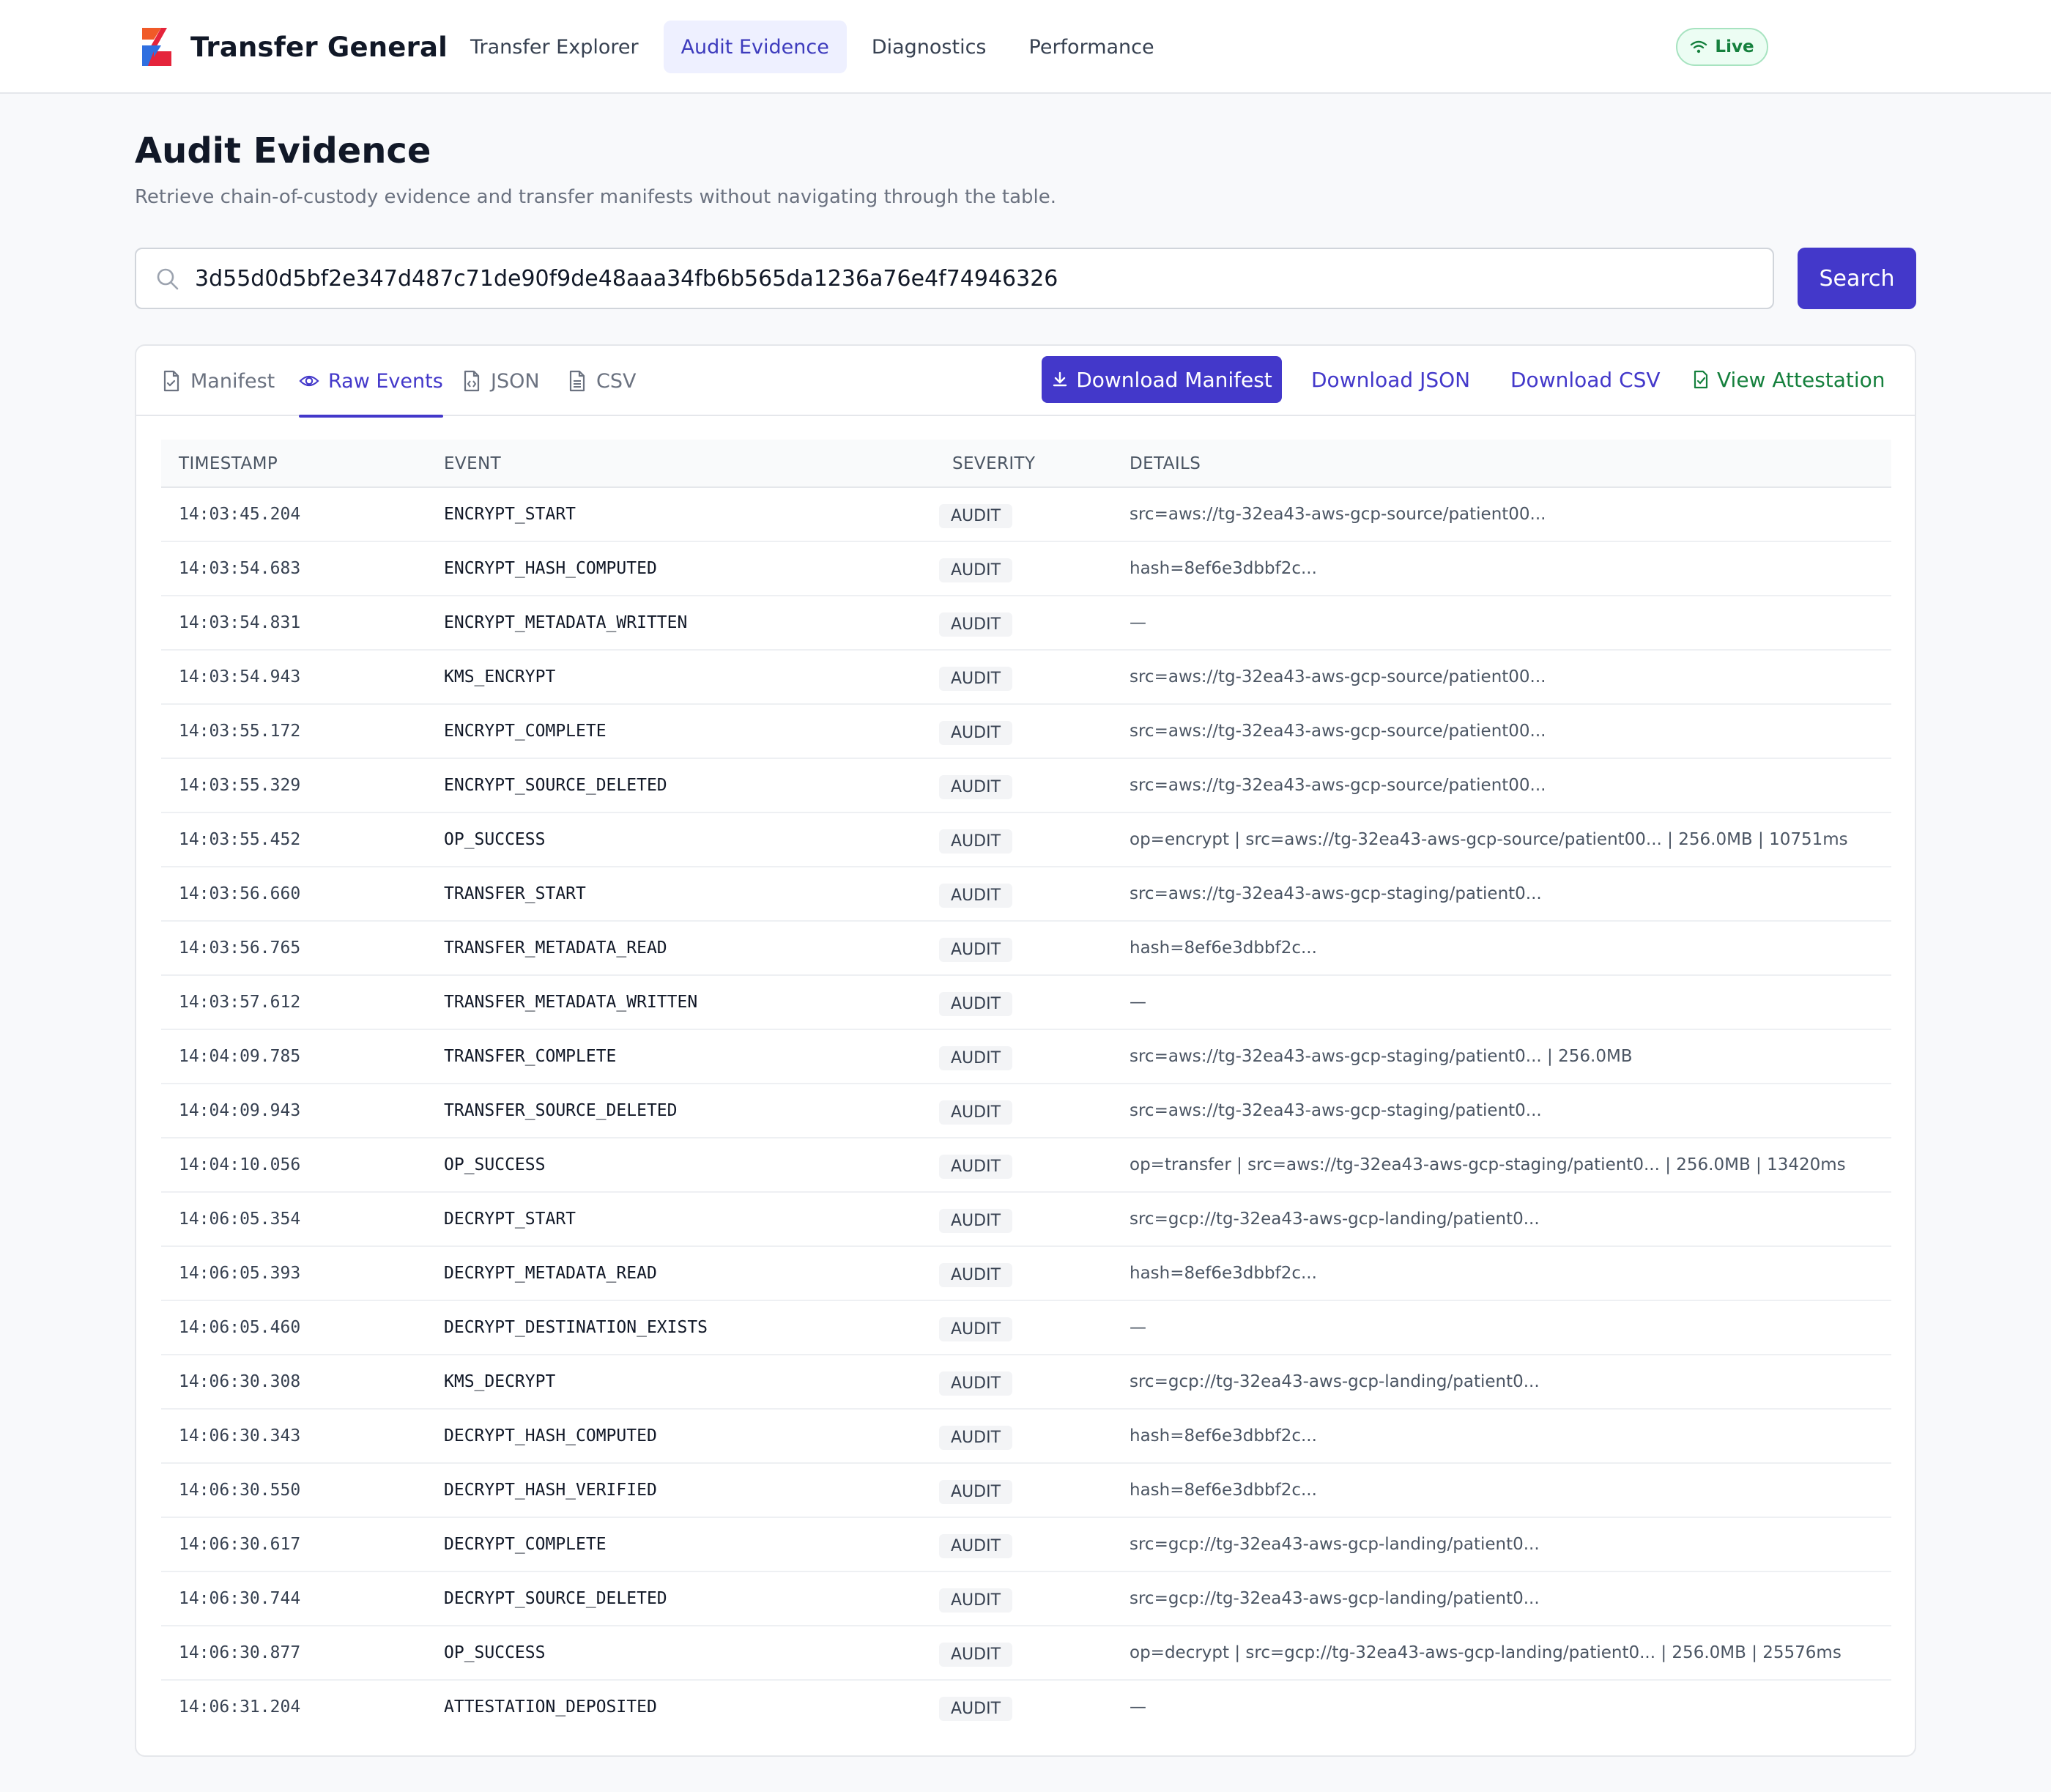 The width and height of the screenshot is (2051, 1792). Describe the element at coordinates (1699, 46) in the screenshot. I see `wifi-icon` at that location.